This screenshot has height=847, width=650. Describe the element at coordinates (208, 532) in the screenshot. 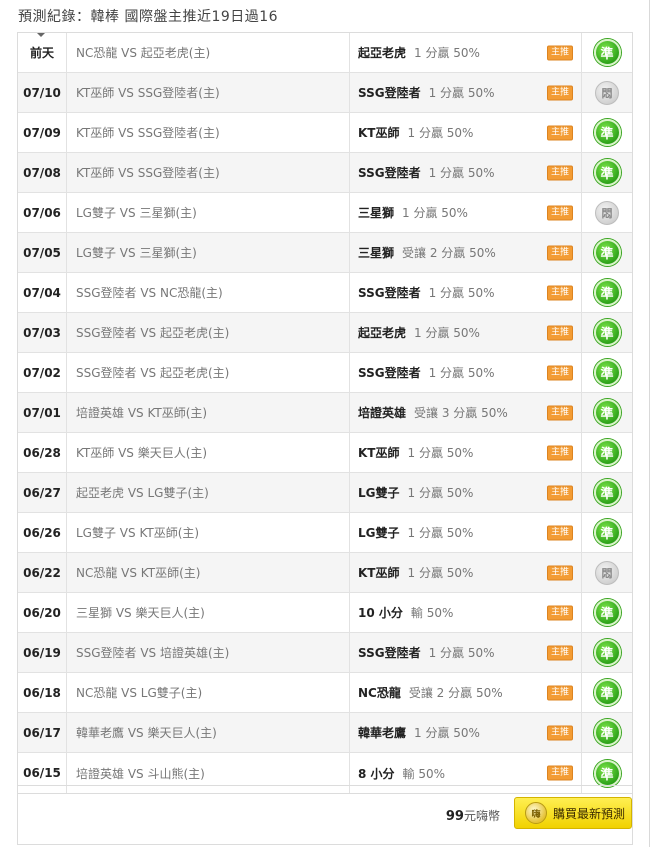

I see `row-match: LG雙子 VS KT巫師(主)` at that location.